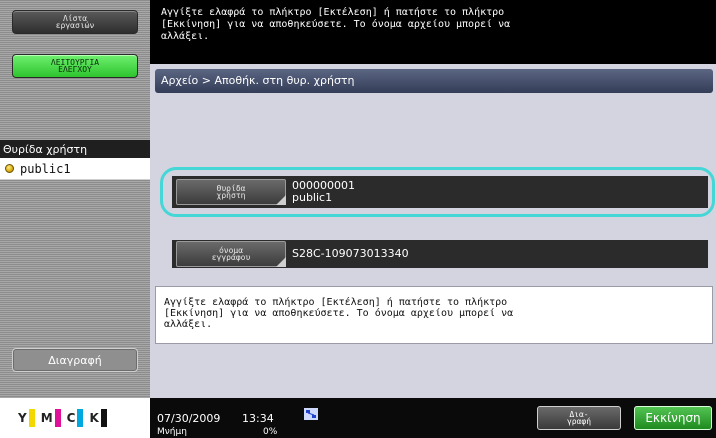 The image size is (716, 438). Describe the element at coordinates (440, 254) in the screenshot. I see `document-name-field: όνομα εγγράφου S28C-109073013340` at that location.